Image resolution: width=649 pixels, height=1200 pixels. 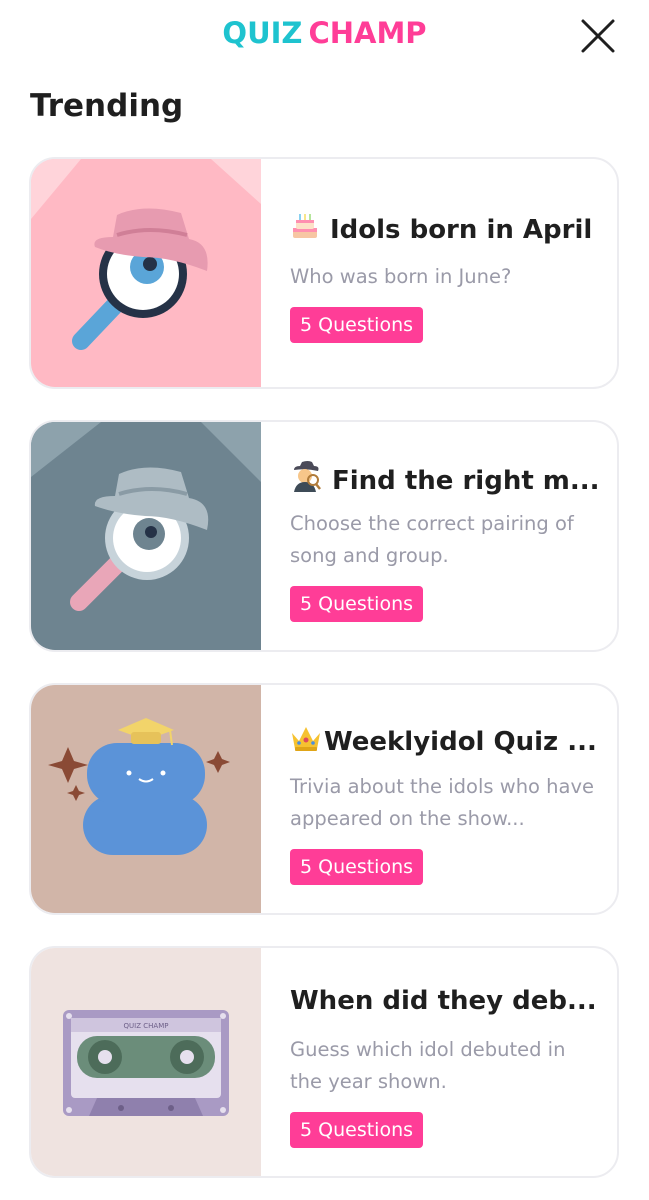 I want to click on close-icon, so click(x=598, y=36).